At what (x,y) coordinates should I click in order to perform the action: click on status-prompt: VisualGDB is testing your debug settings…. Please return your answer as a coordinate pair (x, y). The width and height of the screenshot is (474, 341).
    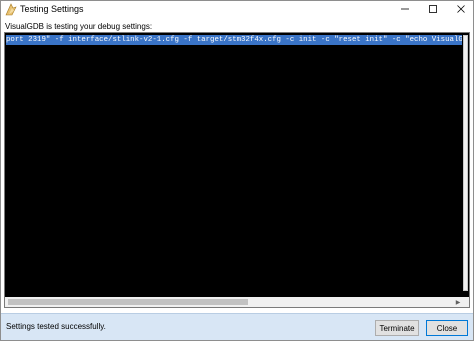
    Looking at the image, I should click on (79, 26).